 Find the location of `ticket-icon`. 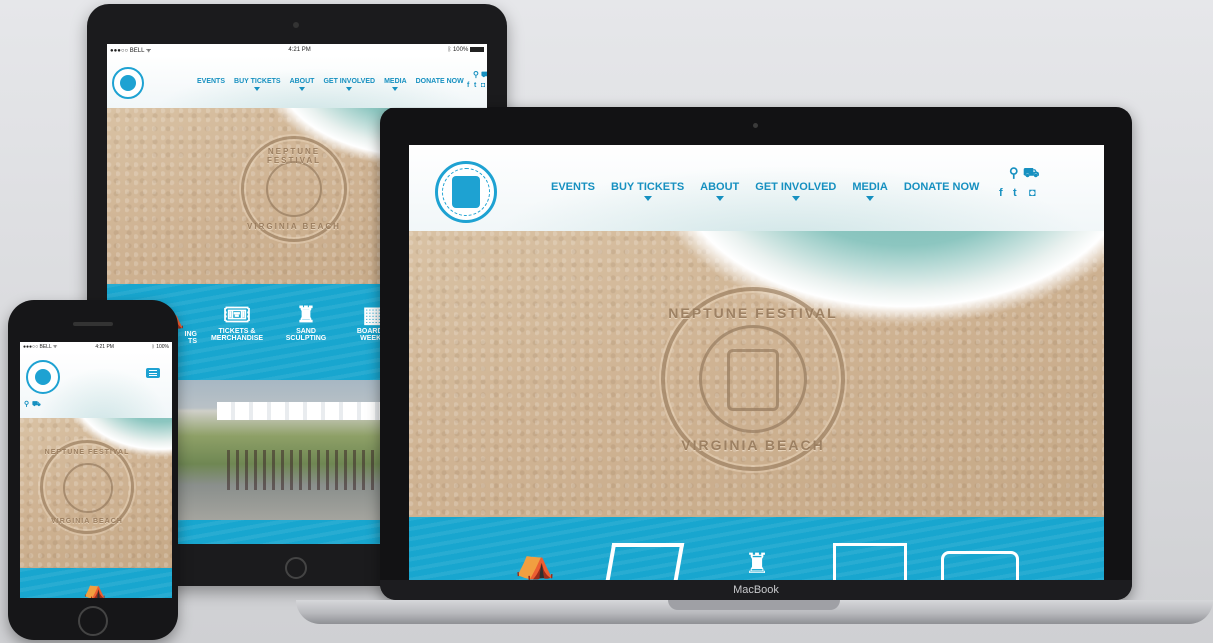

ticket-icon is located at coordinates (645, 561).